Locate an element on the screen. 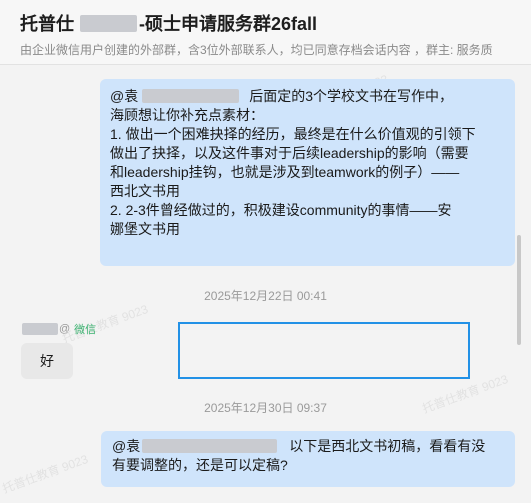 Image resolution: width=531 pixels, height=503 pixels. reply-text: 好 is located at coordinates (47, 361).